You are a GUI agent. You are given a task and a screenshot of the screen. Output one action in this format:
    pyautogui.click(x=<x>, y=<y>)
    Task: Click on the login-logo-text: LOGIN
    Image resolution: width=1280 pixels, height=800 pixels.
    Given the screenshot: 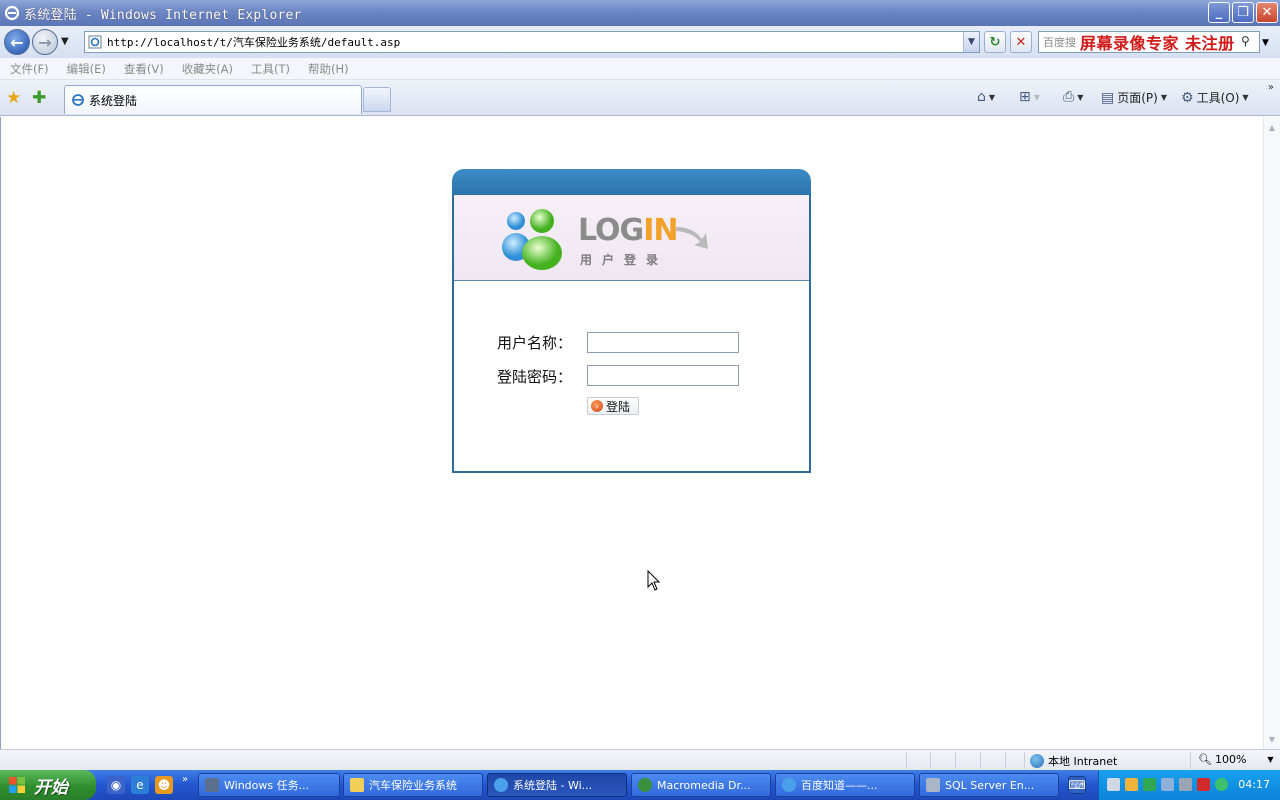 What is the action you would take?
    pyautogui.click(x=628, y=230)
    